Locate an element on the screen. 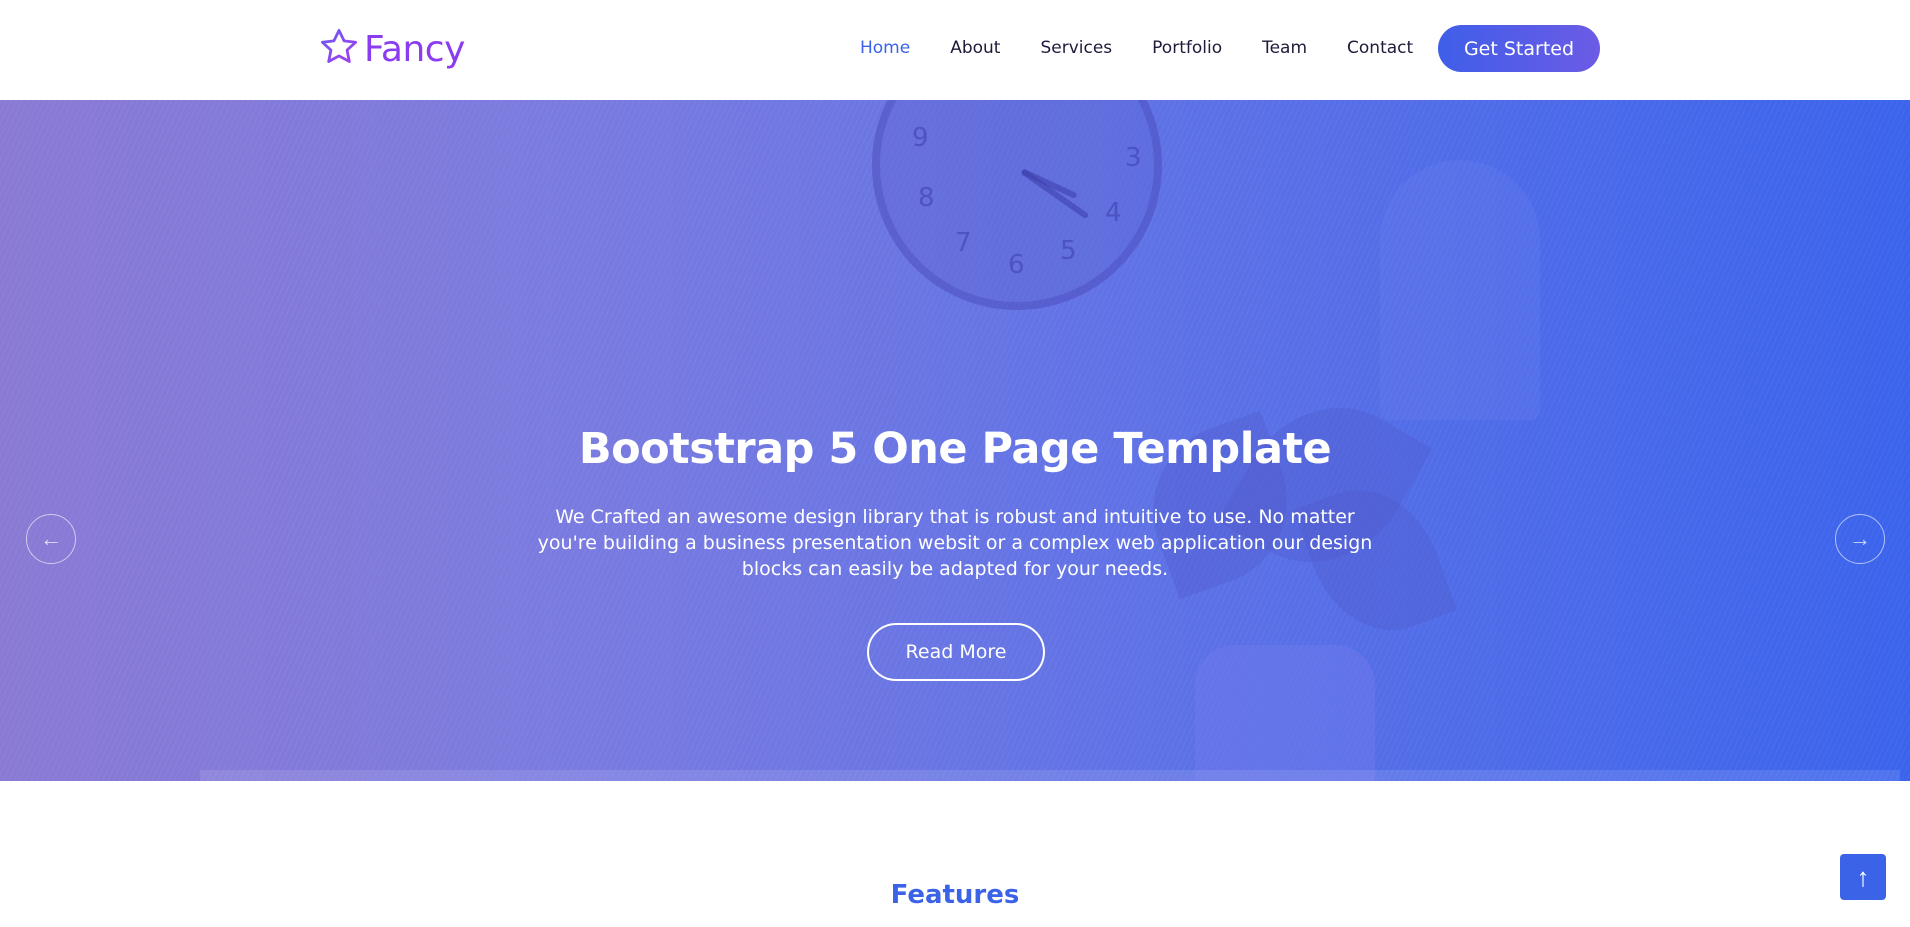 The image size is (1910, 927). clock-number: 8 is located at coordinates (926, 198).